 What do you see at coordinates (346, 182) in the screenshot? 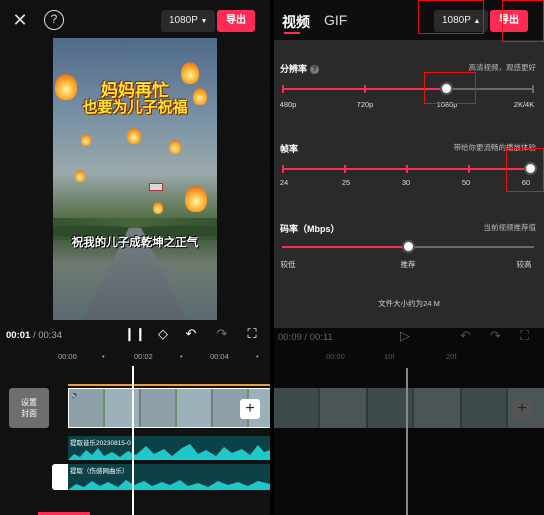
I see `framerate-option: 25` at bounding box center [346, 182].